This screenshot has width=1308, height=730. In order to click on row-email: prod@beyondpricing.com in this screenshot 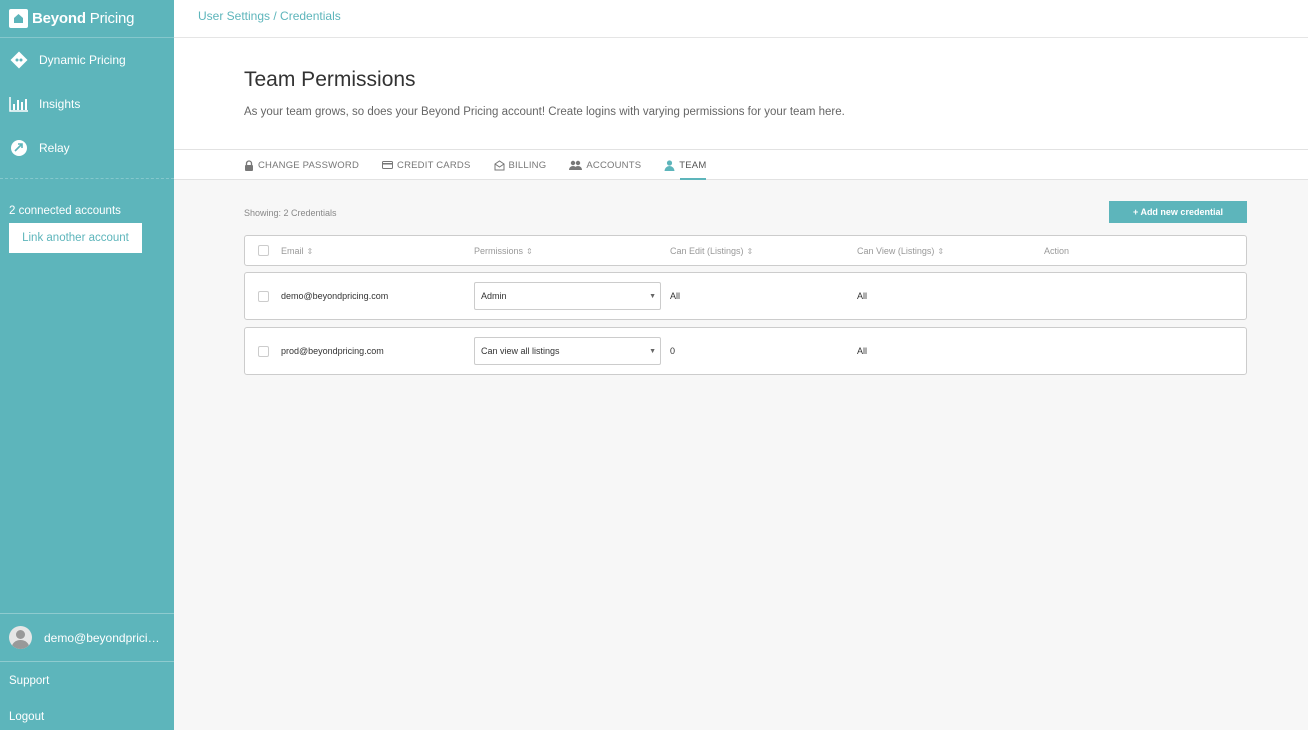, I will do `click(332, 351)`.